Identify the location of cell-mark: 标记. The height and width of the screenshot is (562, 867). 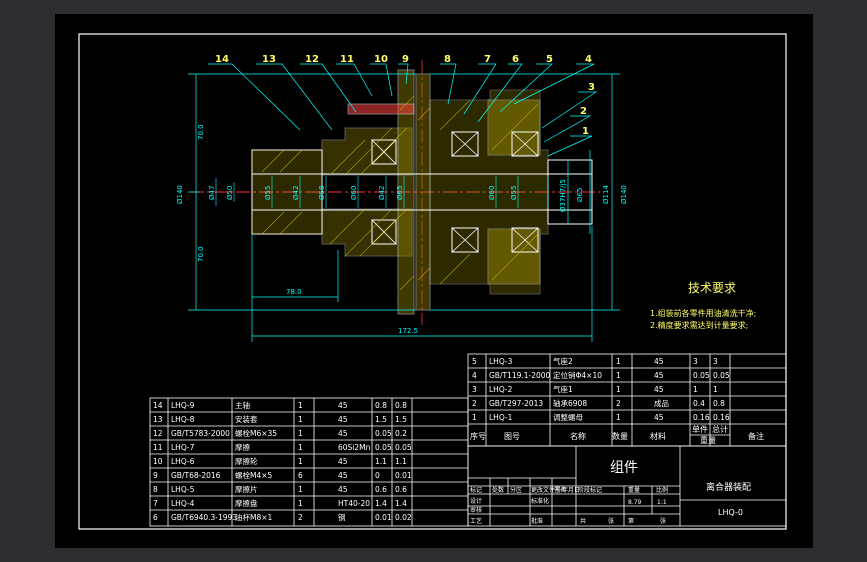
(476, 490).